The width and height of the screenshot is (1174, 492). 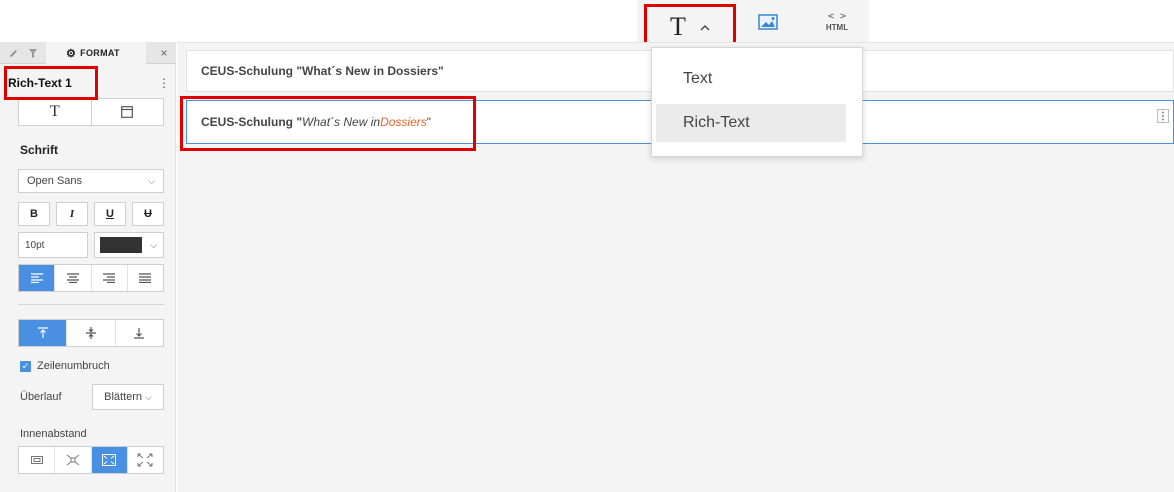 I want to click on overflow-value: Blättern, so click(x=123, y=397).